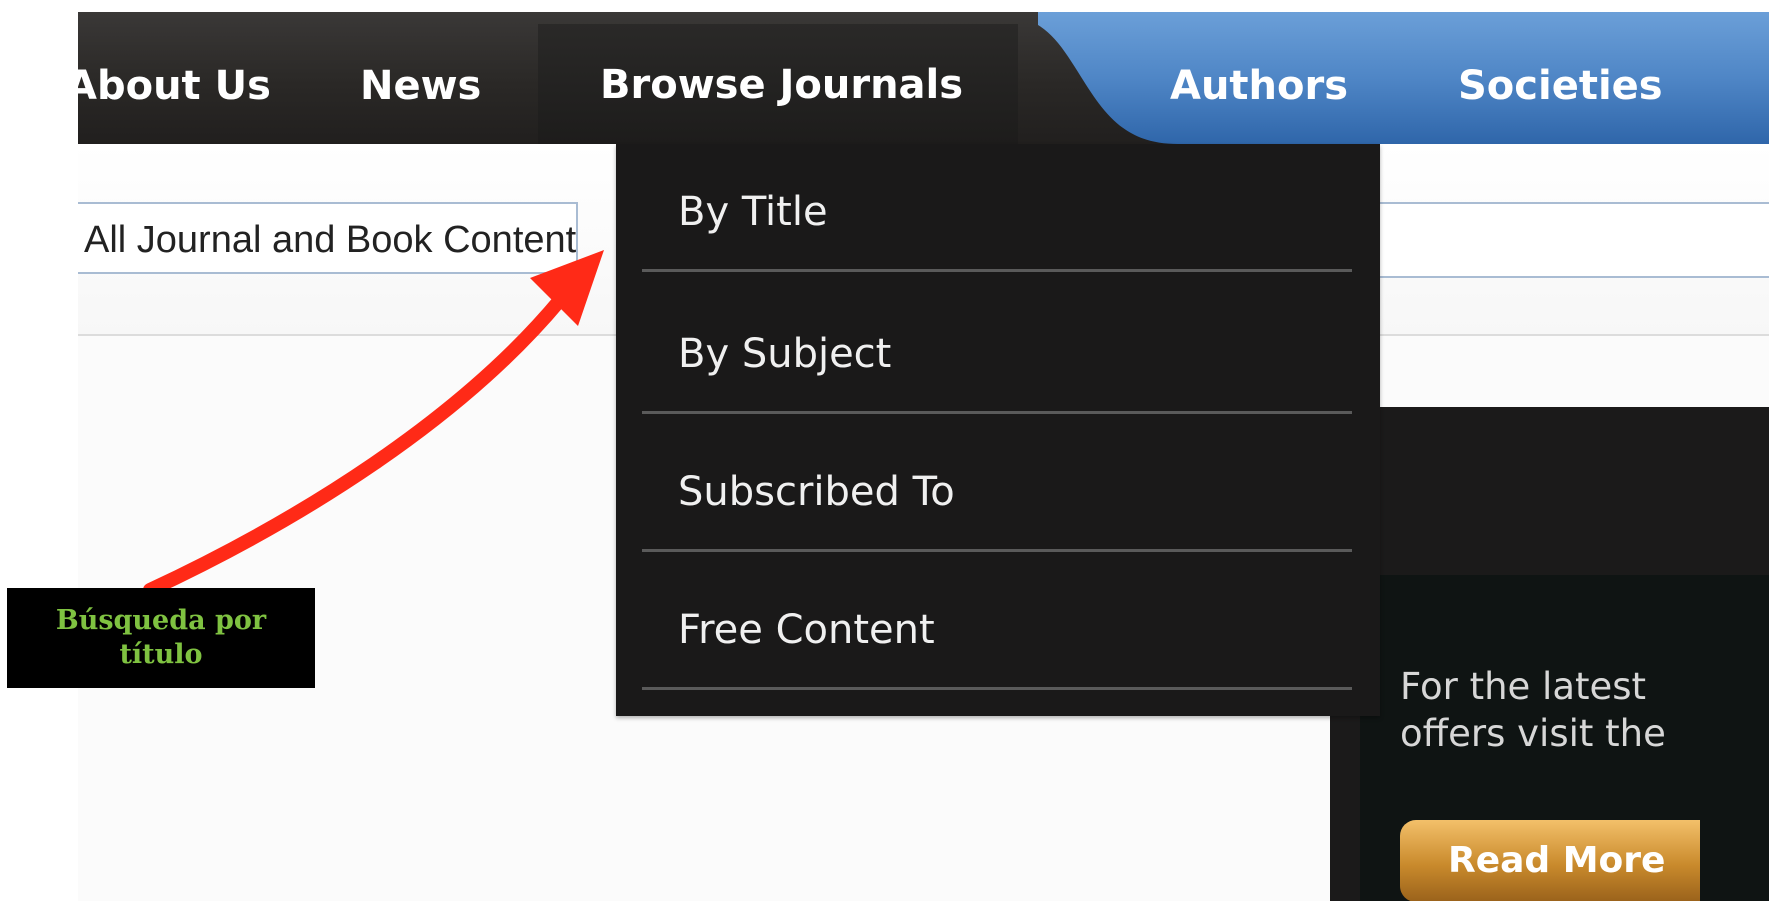  What do you see at coordinates (997, 354) in the screenshot?
I see `dropdown-item-by-subject: By Subject` at bounding box center [997, 354].